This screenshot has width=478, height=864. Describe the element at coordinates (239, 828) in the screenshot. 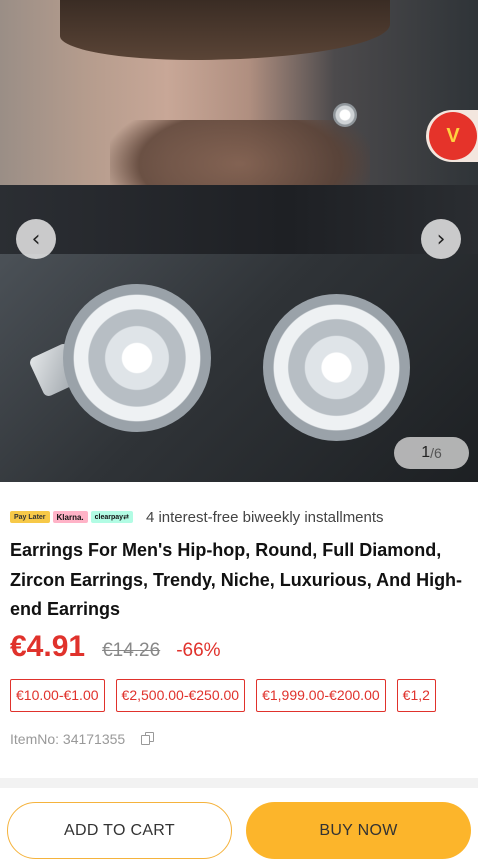

I see `bottom-action-bar: ADD TO CART BUY NOW` at that location.